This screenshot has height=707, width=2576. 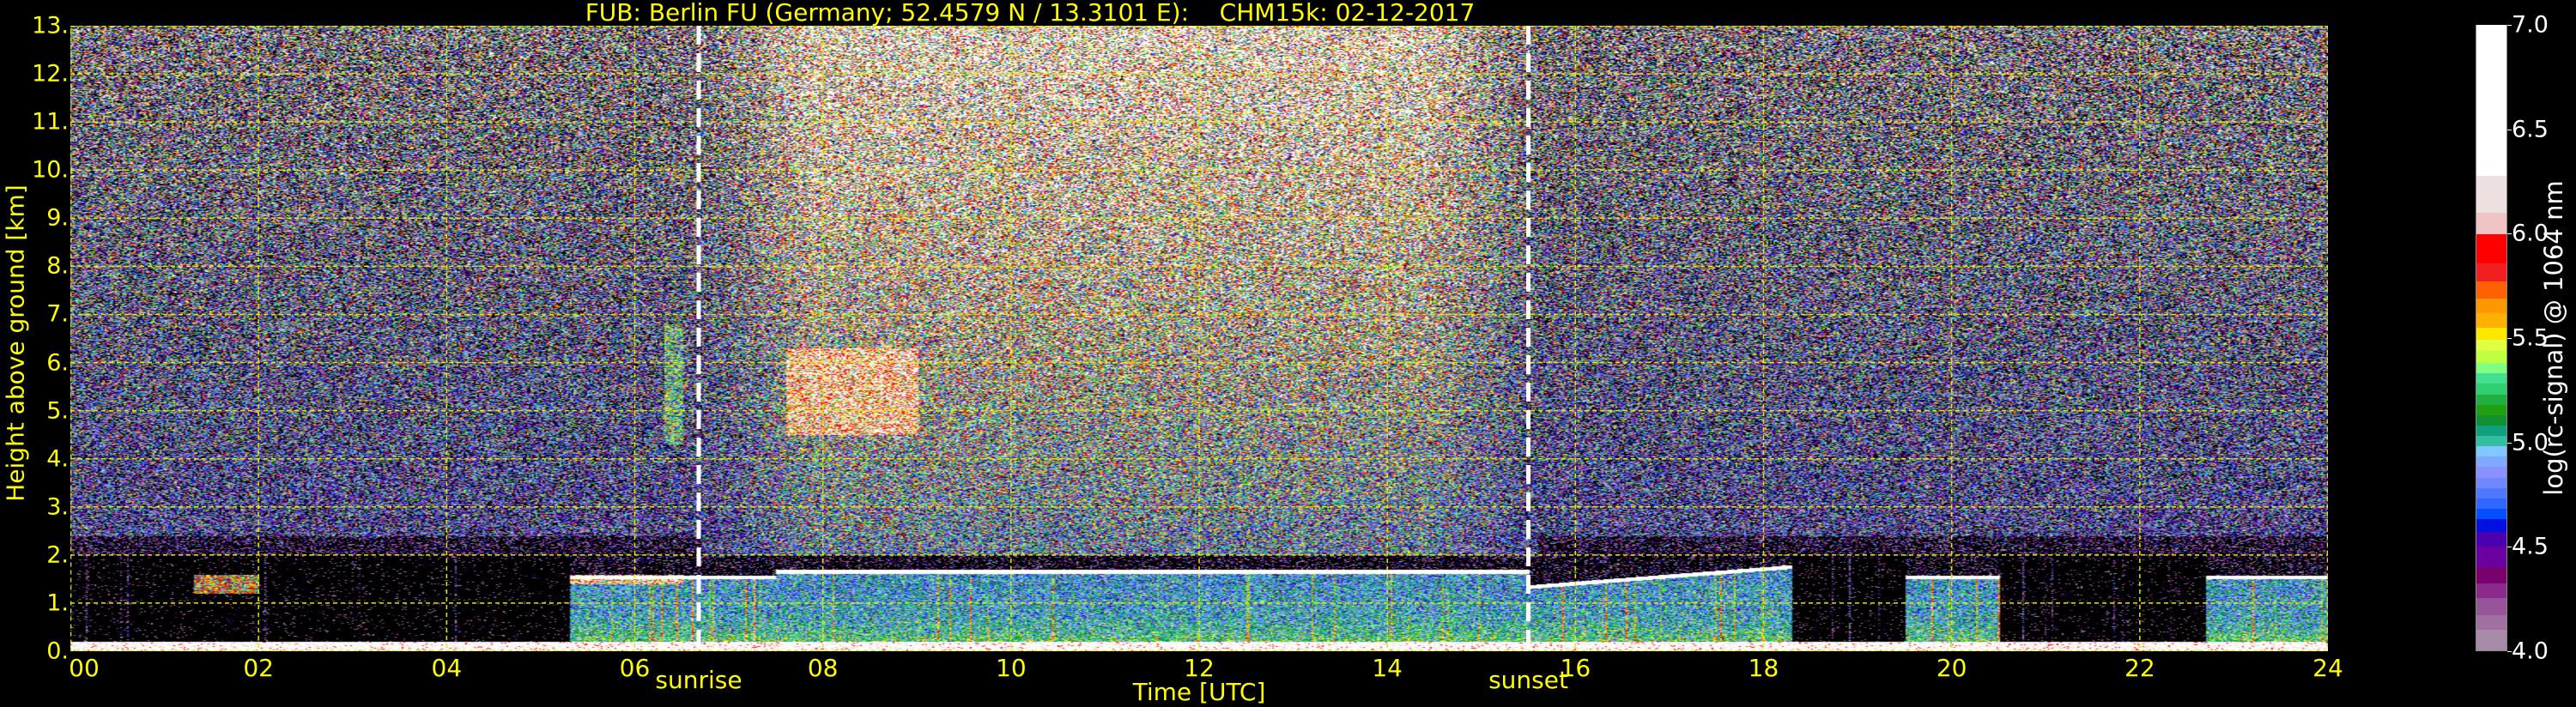 I want to click on x-tick-label: 22, so click(x=2139, y=668).